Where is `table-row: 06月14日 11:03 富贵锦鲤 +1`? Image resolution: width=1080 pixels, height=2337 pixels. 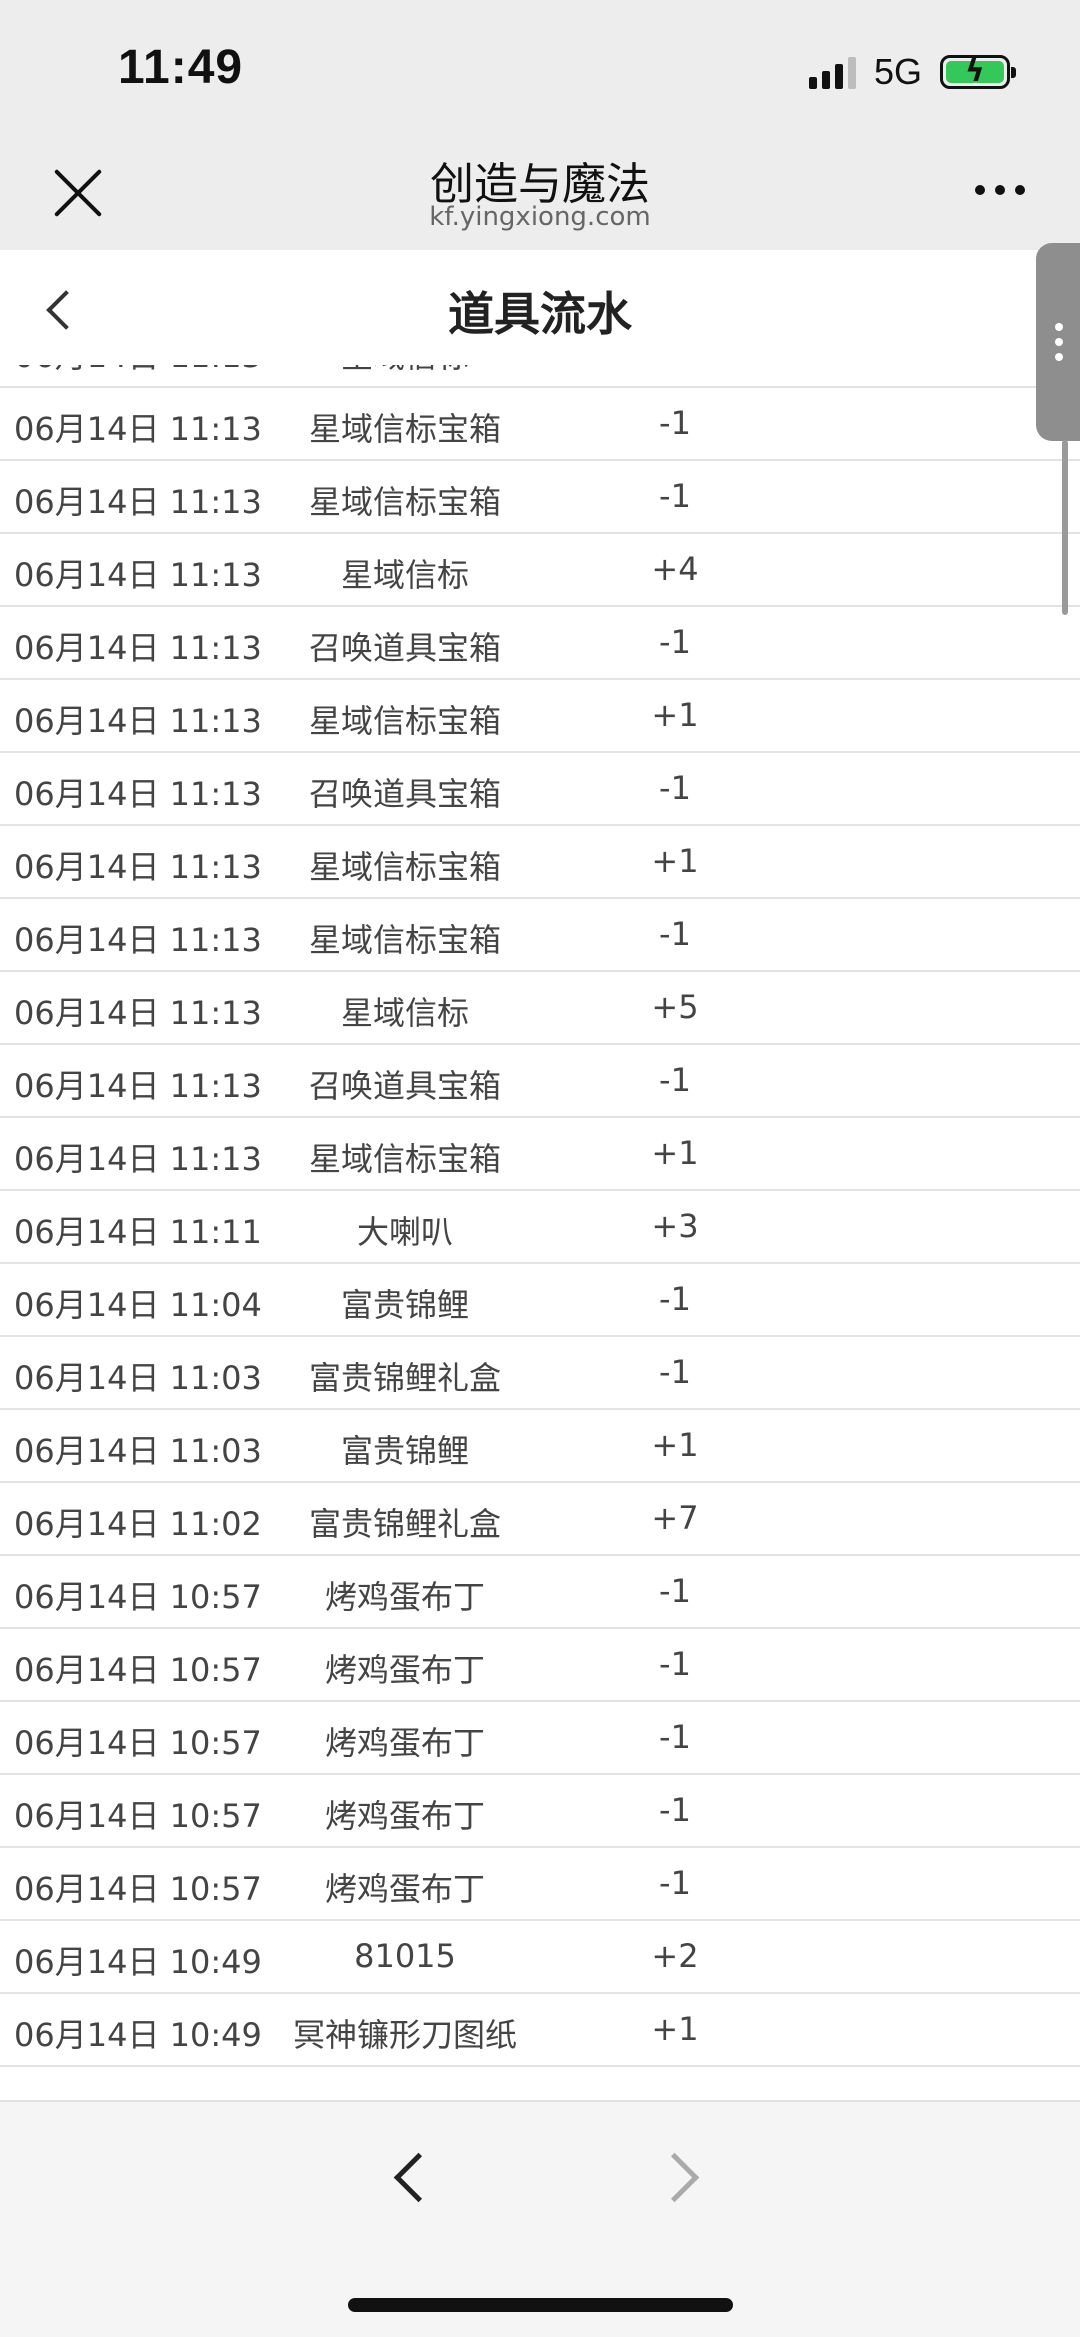
table-row: 06月14日 11:03 富贵锦鲤 +1 is located at coordinates (540, 1446).